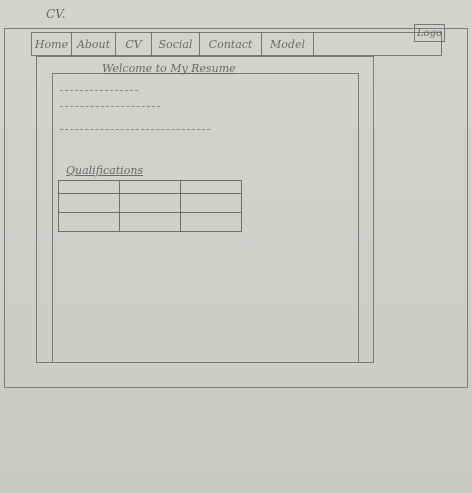 Image resolution: width=472 pixels, height=493 pixels. I want to click on qualifications-table, so click(150, 206).